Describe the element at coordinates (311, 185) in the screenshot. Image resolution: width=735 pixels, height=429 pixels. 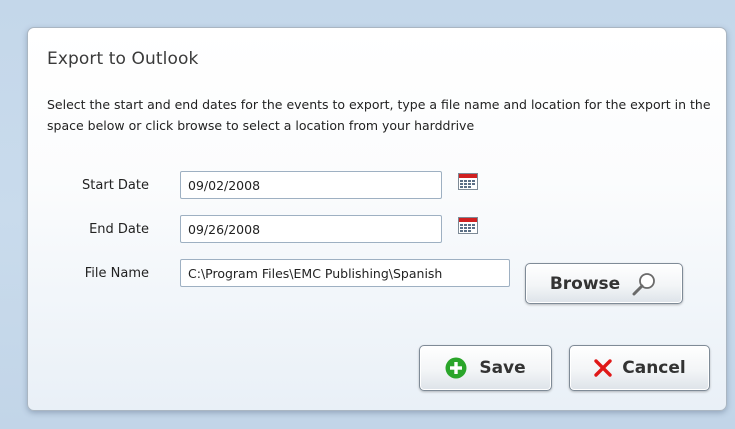
I see `start-date-input` at that location.